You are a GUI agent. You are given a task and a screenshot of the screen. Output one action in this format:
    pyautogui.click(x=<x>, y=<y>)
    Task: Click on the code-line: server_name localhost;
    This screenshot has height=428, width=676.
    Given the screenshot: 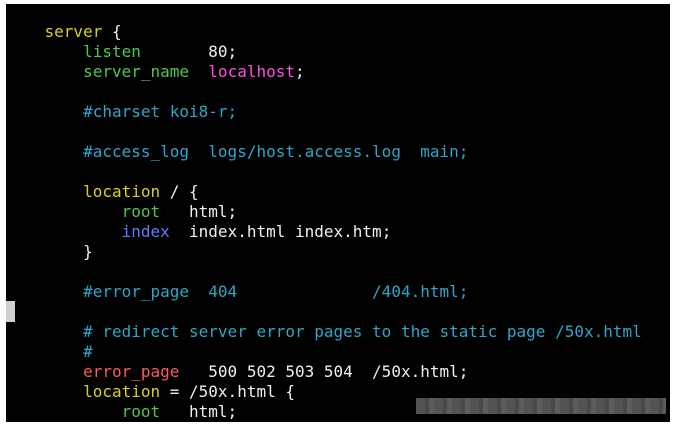 What is the action you would take?
    pyautogui.click(x=324, y=72)
    